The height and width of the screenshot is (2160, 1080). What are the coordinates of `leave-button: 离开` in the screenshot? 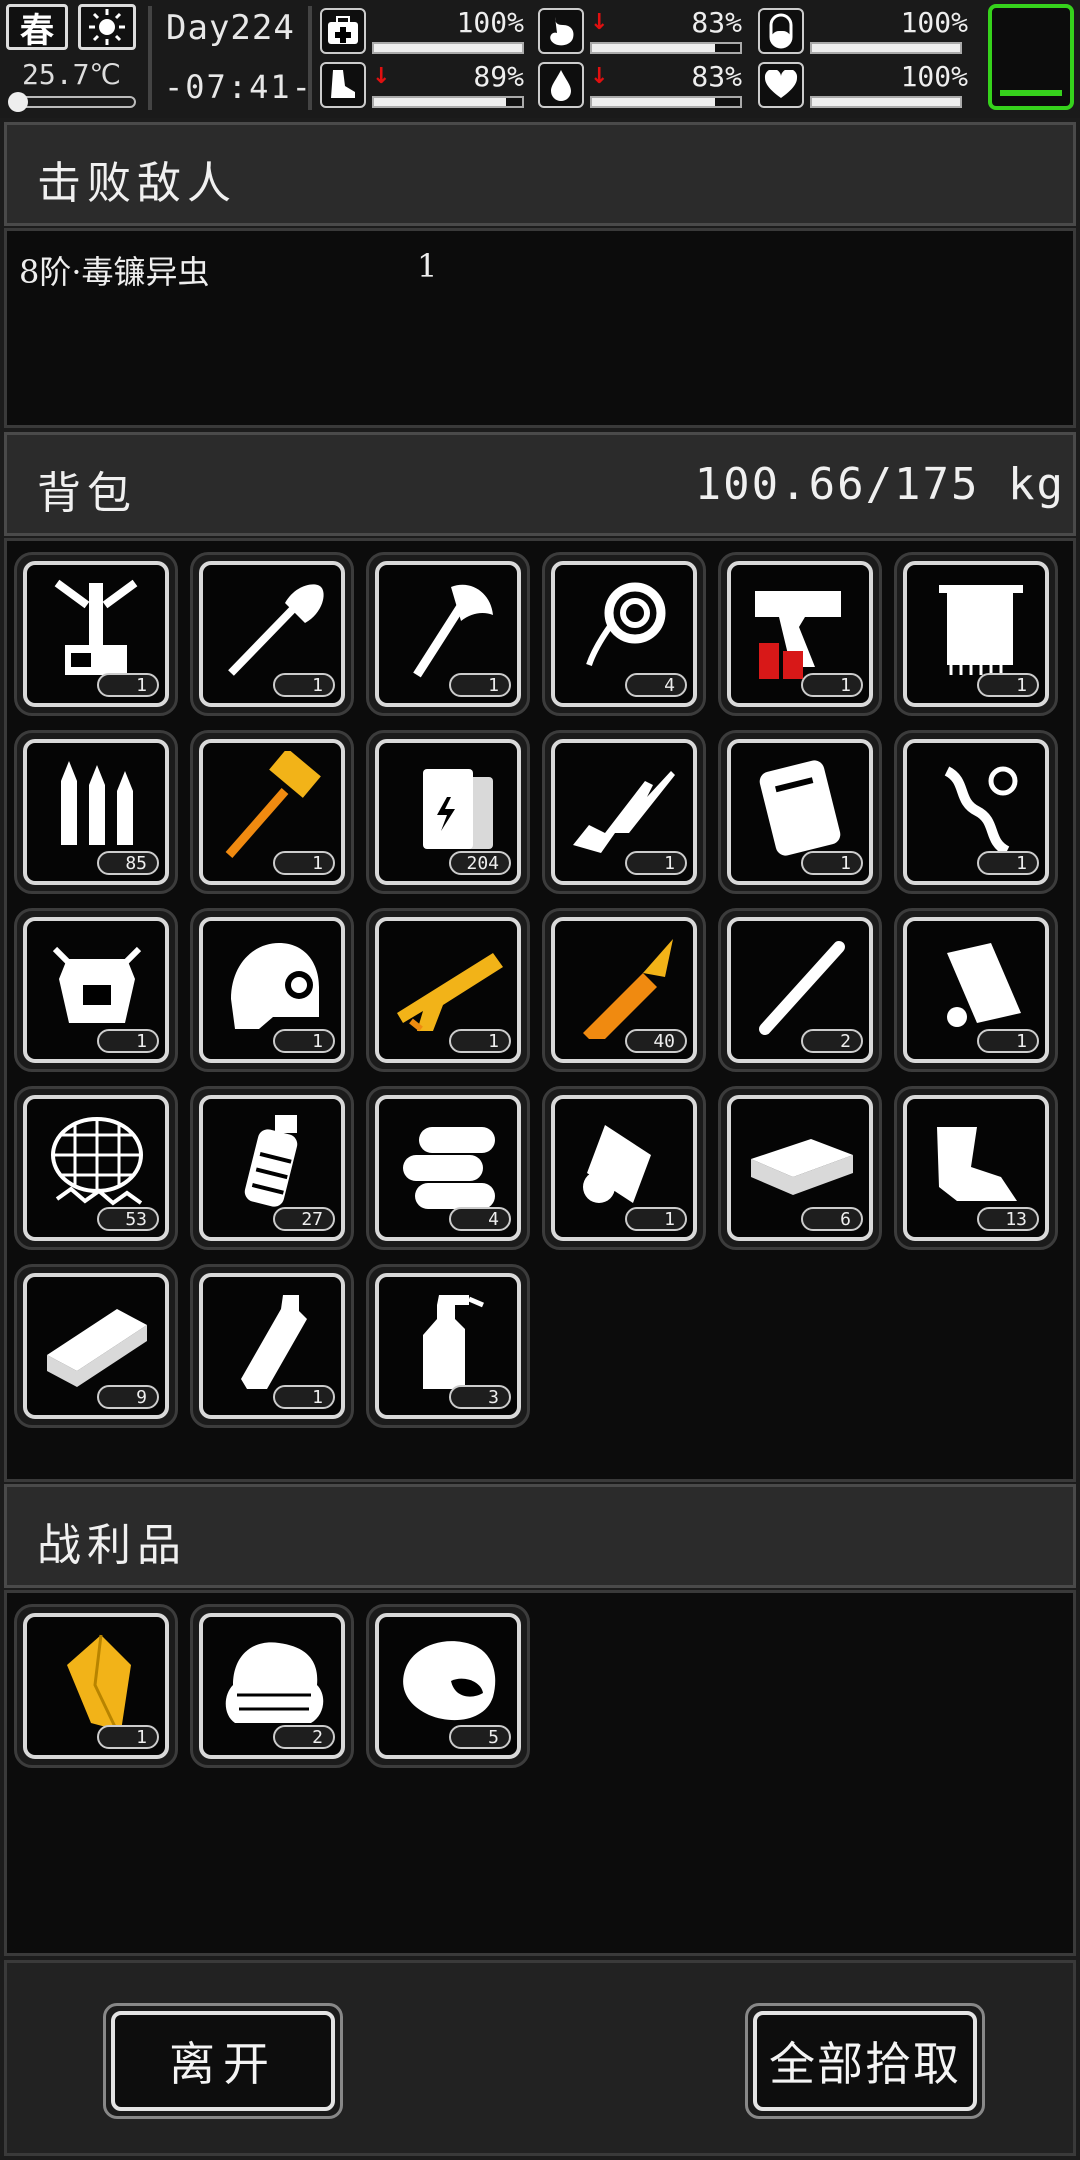 It's located at (223, 2061).